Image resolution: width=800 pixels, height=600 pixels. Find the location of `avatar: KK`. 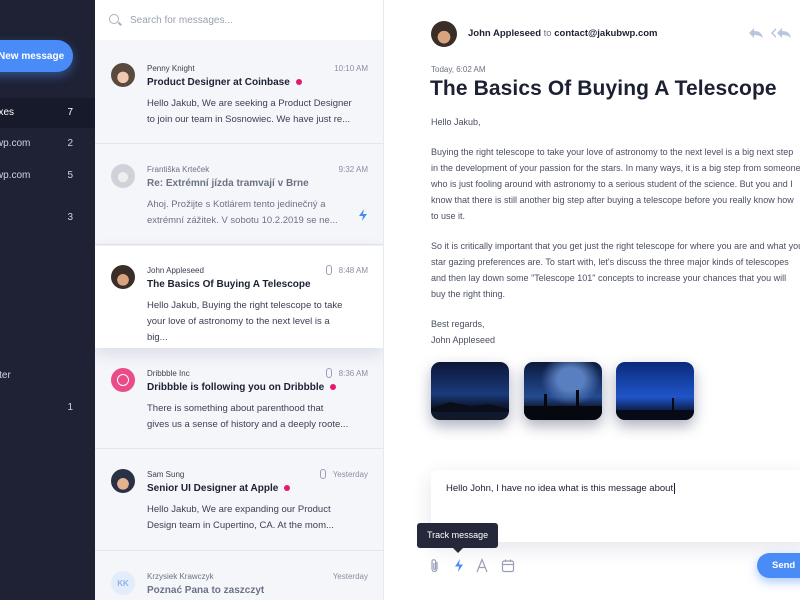

avatar: KK is located at coordinates (123, 583).